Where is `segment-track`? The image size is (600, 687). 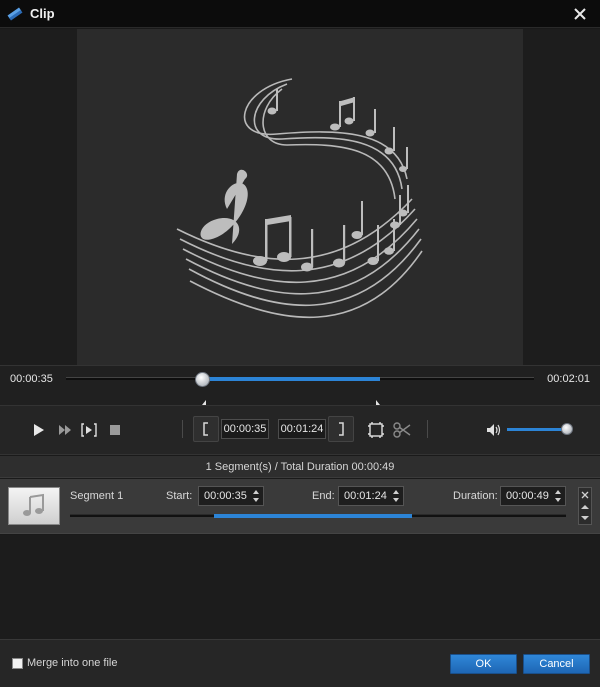 segment-track is located at coordinates (318, 516).